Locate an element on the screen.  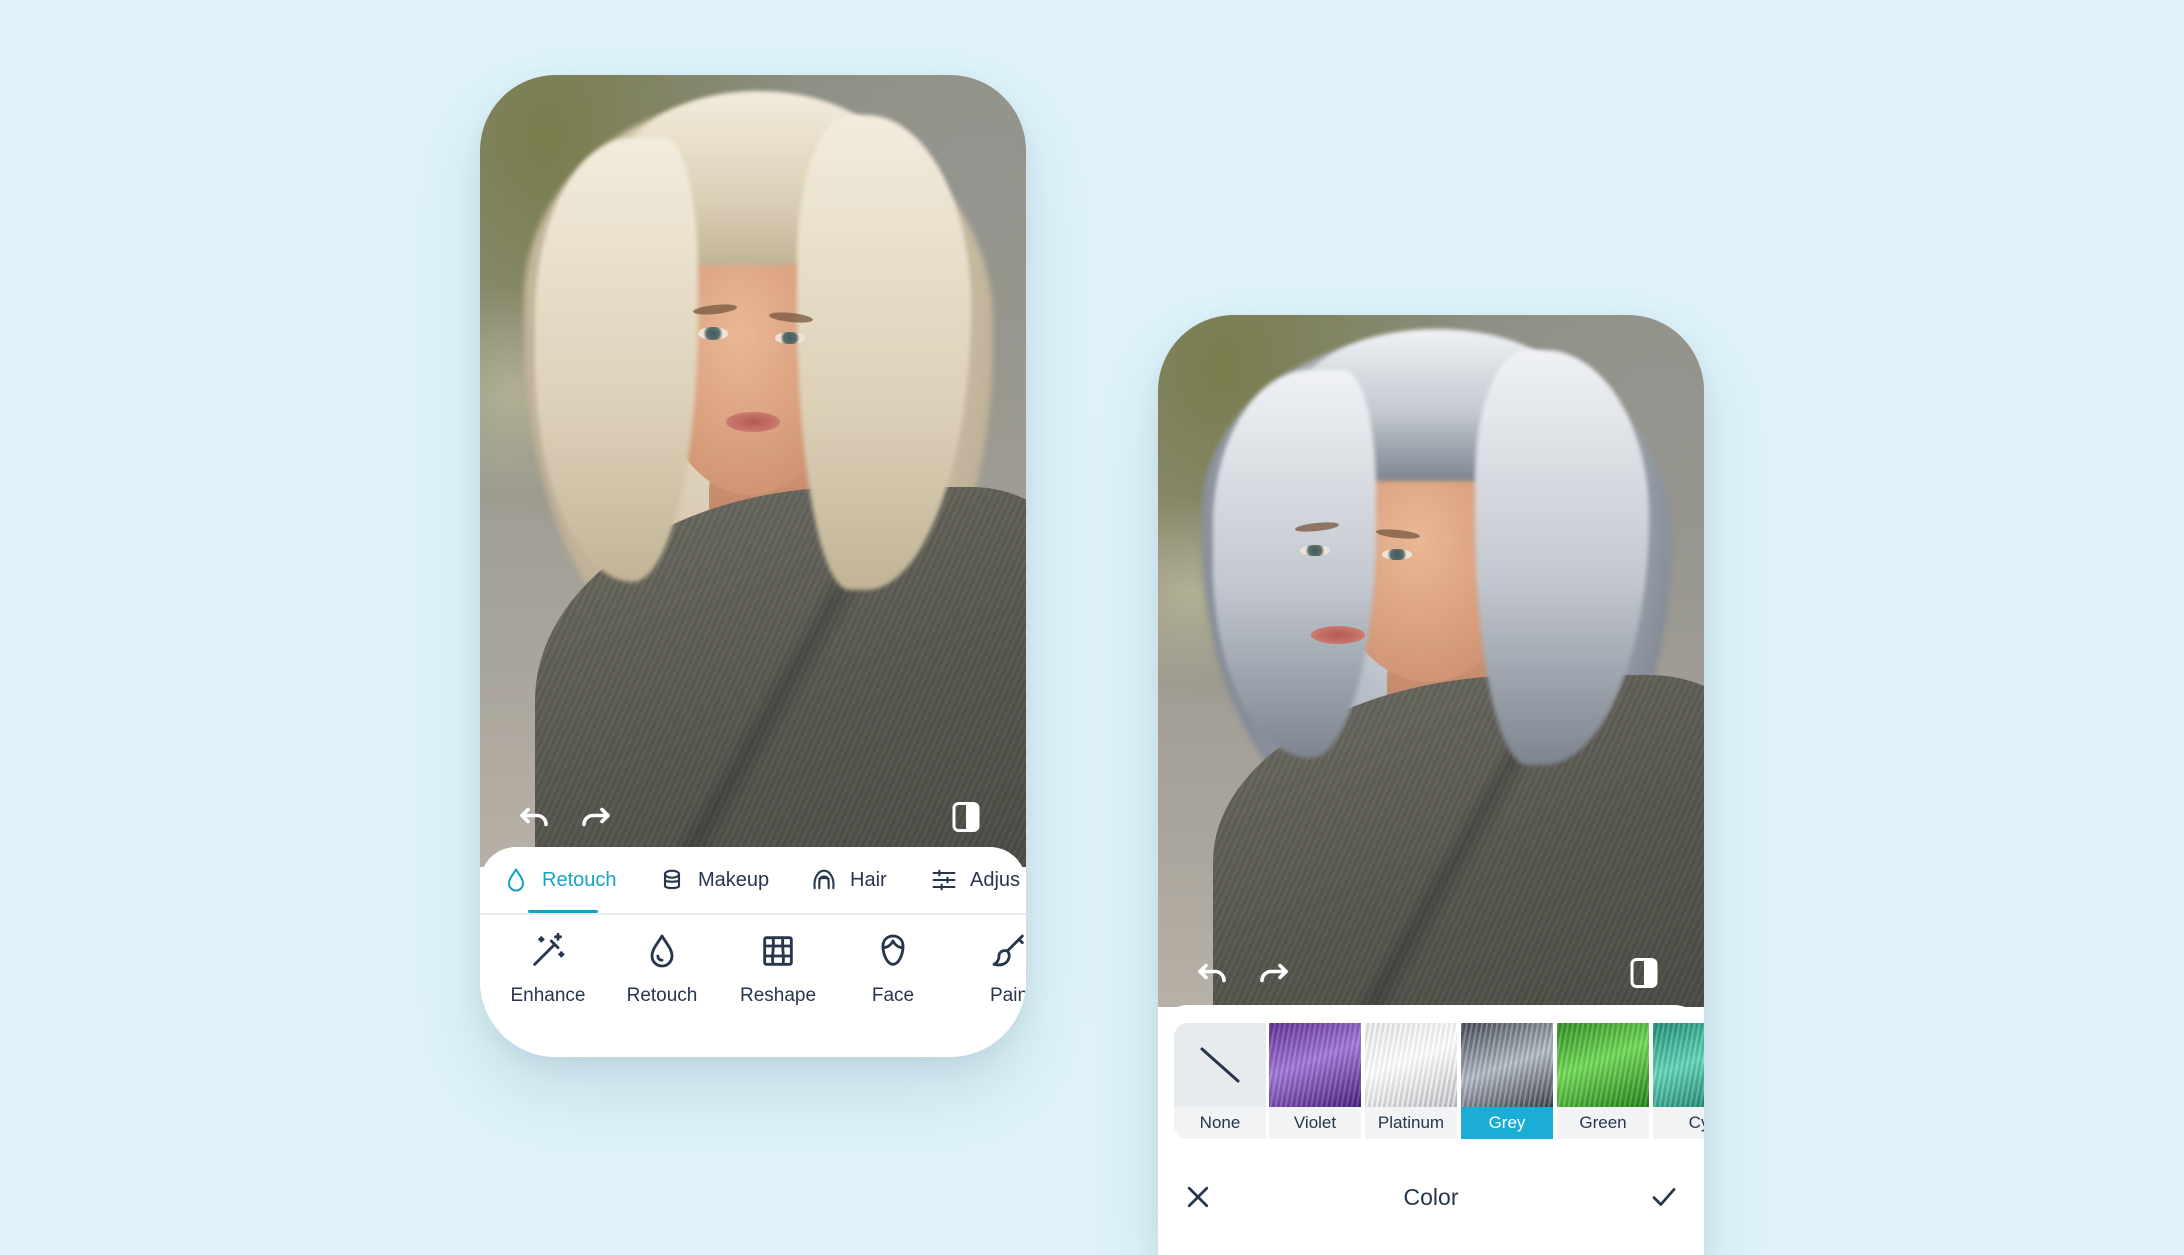
tool-face: Face is located at coordinates (893, 981).